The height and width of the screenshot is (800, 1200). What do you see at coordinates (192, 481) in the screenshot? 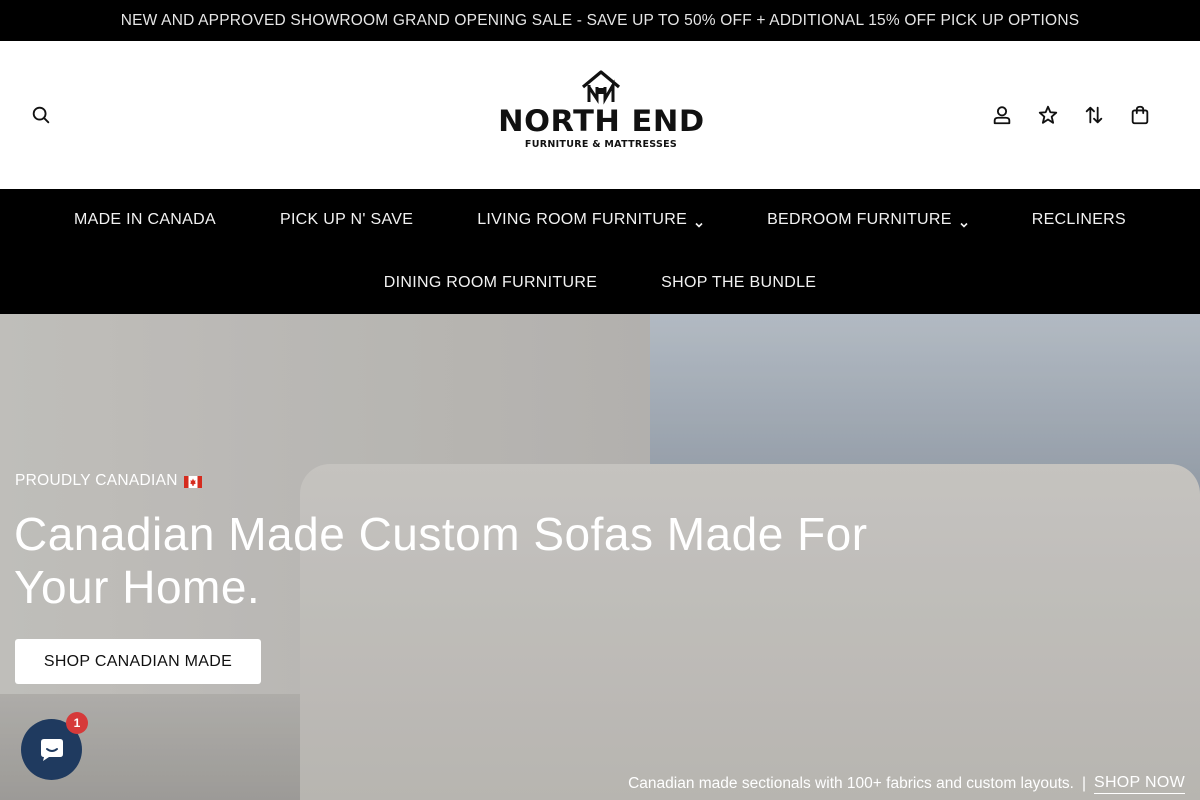
I see `canada-flag-icon` at bounding box center [192, 481].